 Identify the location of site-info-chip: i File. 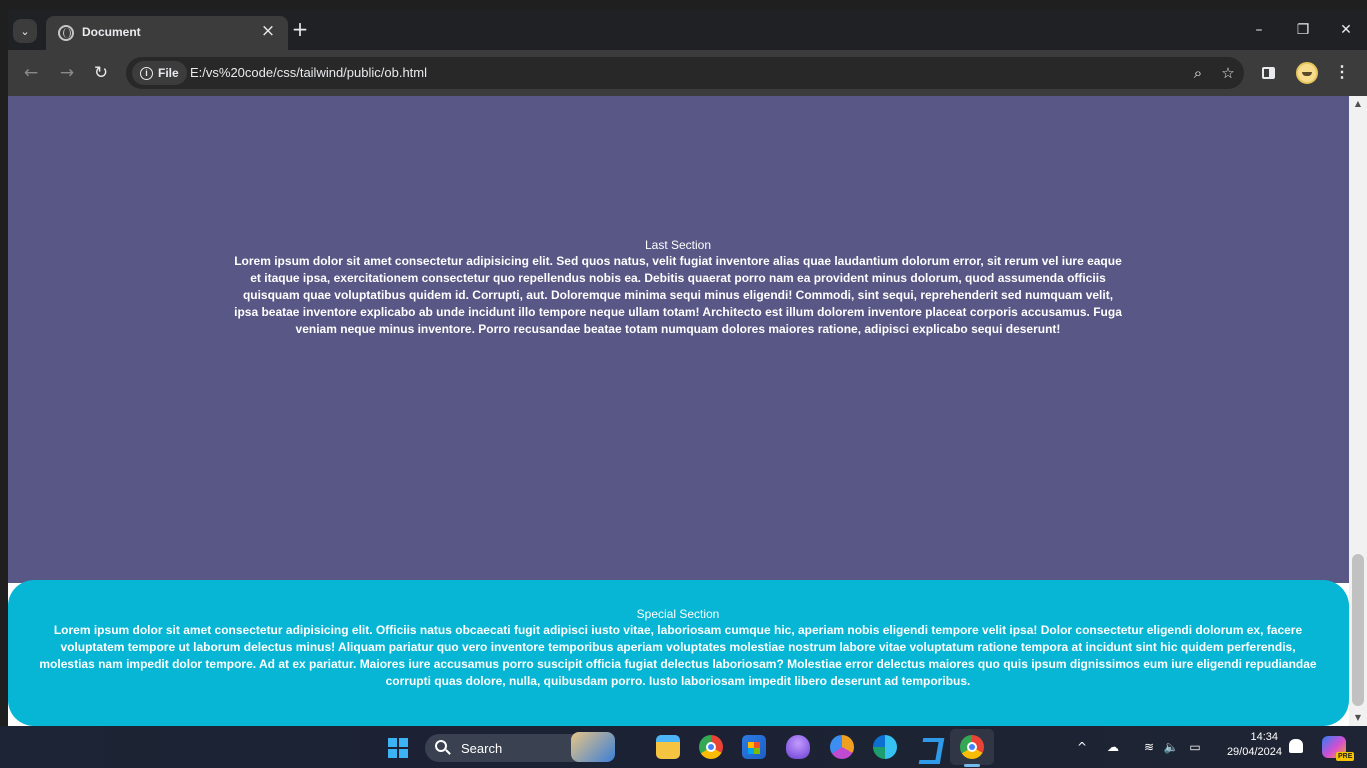
(159, 73).